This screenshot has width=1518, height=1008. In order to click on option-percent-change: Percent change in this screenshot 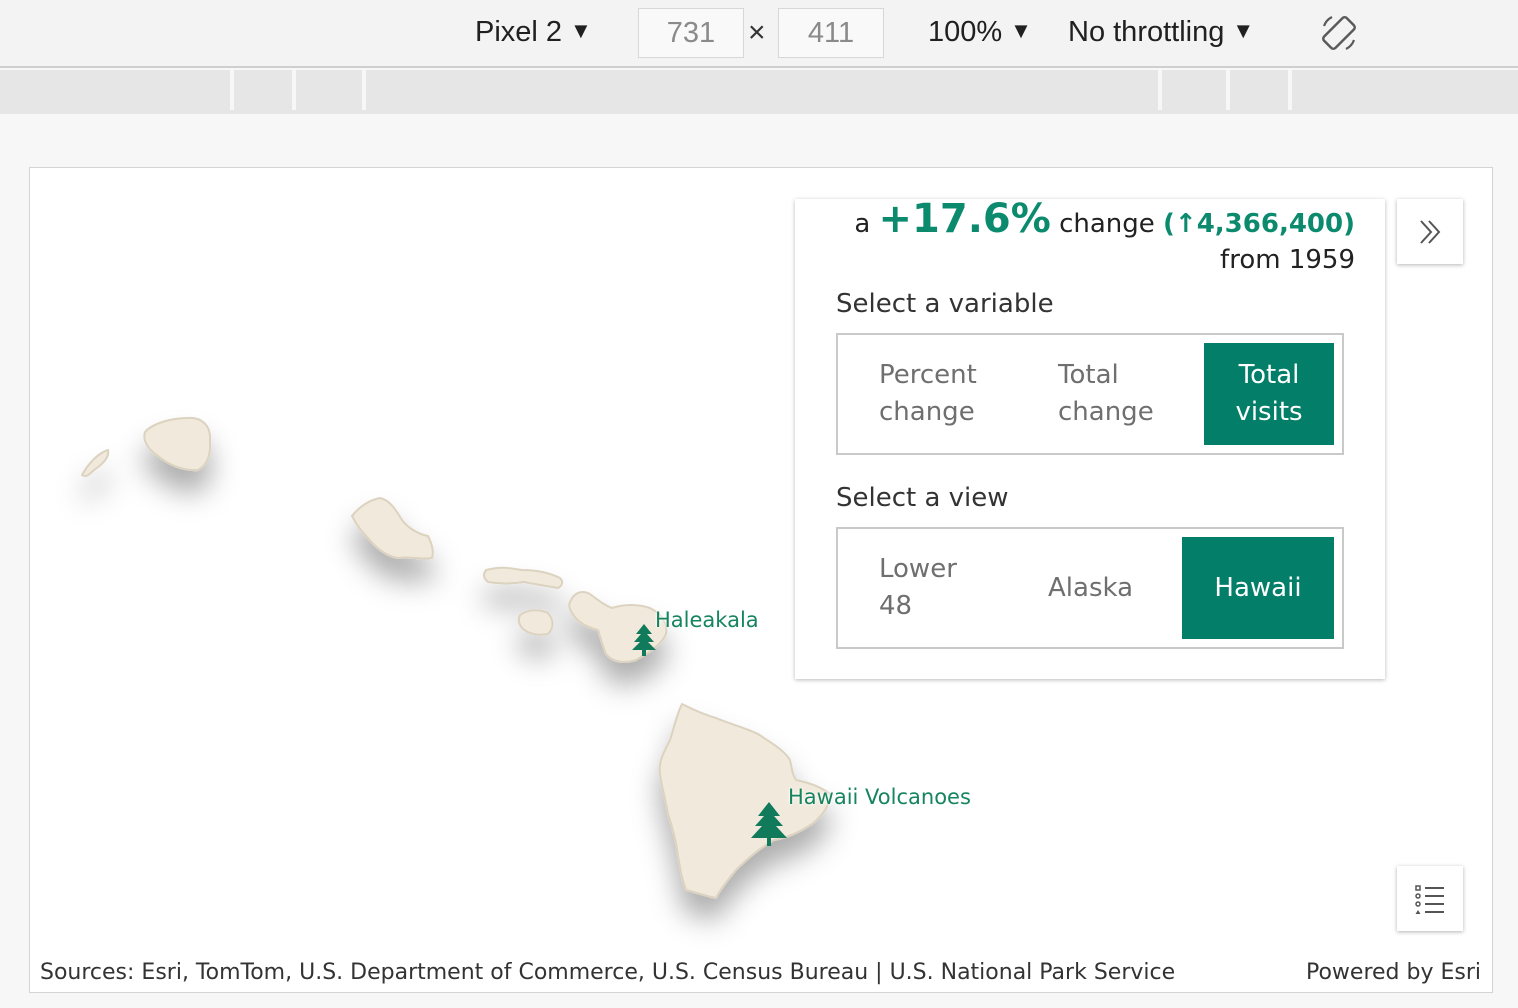, I will do `click(944, 394)`.